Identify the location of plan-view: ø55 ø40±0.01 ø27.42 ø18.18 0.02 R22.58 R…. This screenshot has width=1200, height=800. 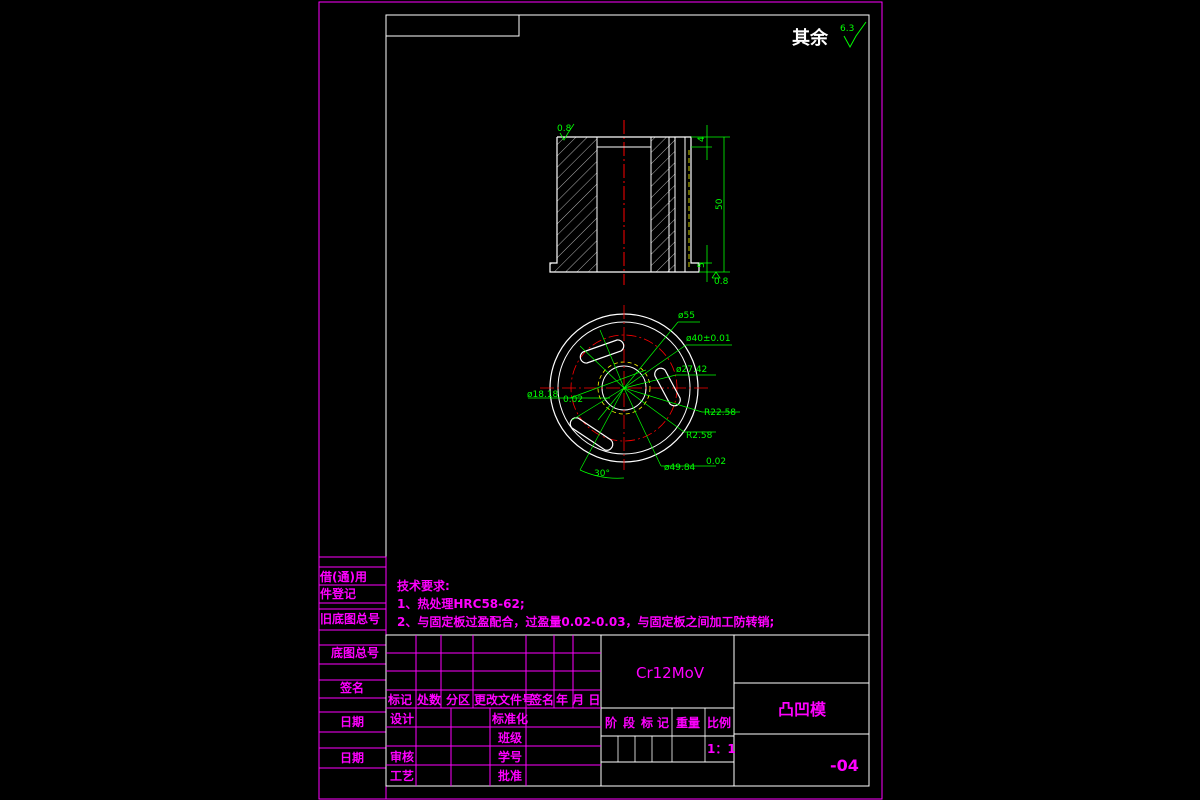
(633, 392).